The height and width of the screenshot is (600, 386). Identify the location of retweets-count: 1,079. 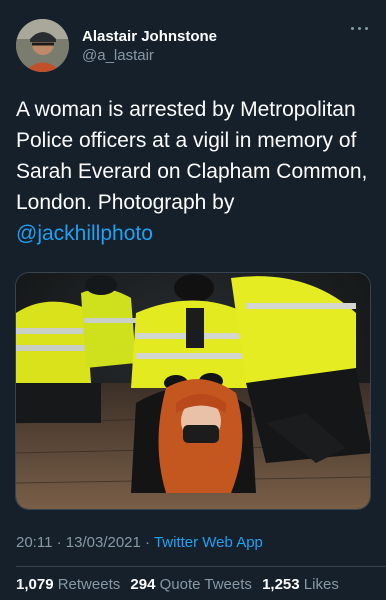
(35, 584).